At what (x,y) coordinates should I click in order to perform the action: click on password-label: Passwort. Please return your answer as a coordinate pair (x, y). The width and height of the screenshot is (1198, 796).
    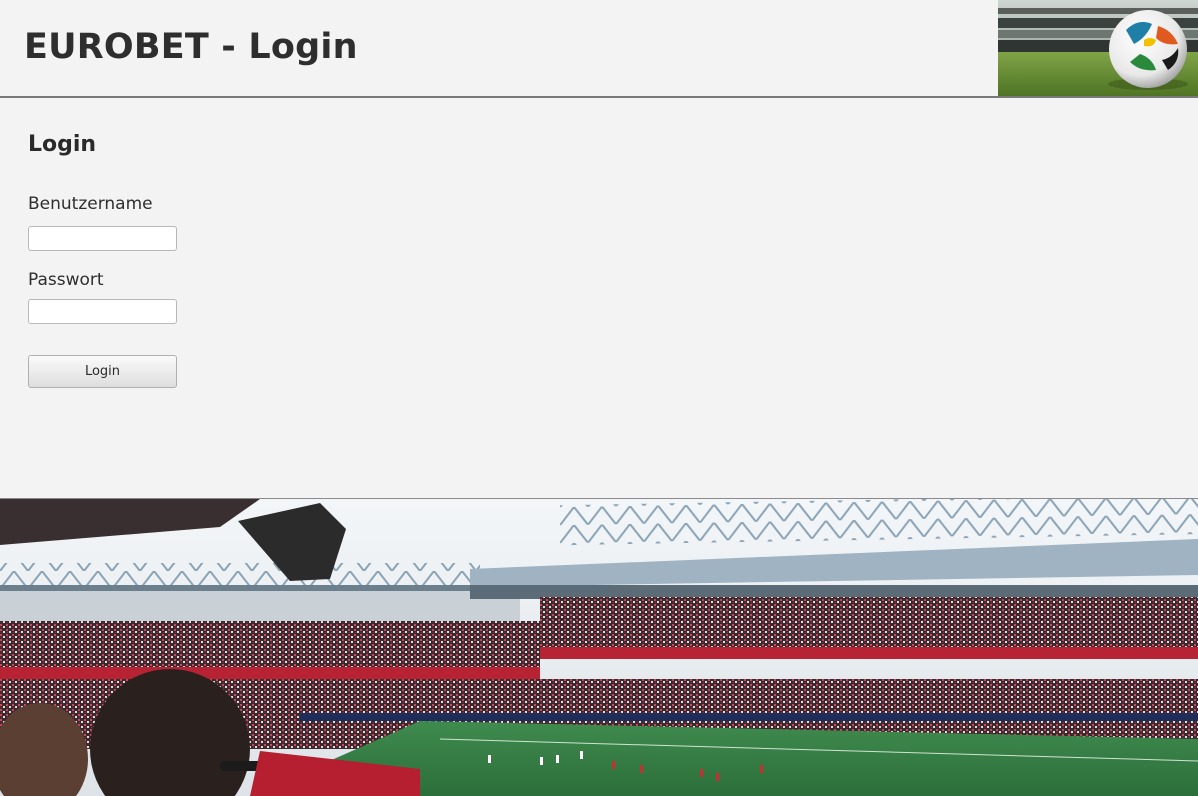
    Looking at the image, I should click on (66, 280).